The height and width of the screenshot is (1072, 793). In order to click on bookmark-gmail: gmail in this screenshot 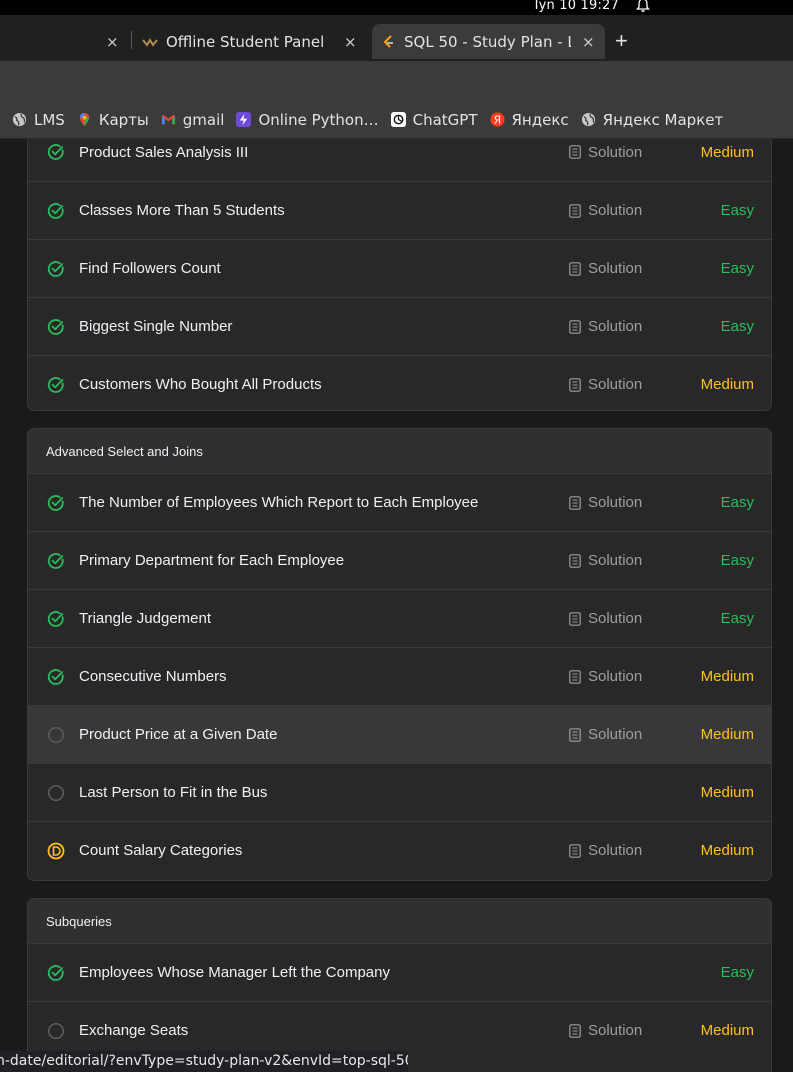, I will do `click(192, 120)`.